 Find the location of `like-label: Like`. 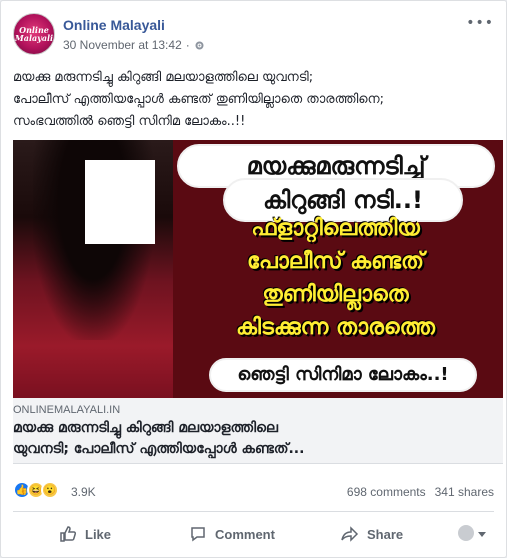

like-label: Like is located at coordinates (98, 534).